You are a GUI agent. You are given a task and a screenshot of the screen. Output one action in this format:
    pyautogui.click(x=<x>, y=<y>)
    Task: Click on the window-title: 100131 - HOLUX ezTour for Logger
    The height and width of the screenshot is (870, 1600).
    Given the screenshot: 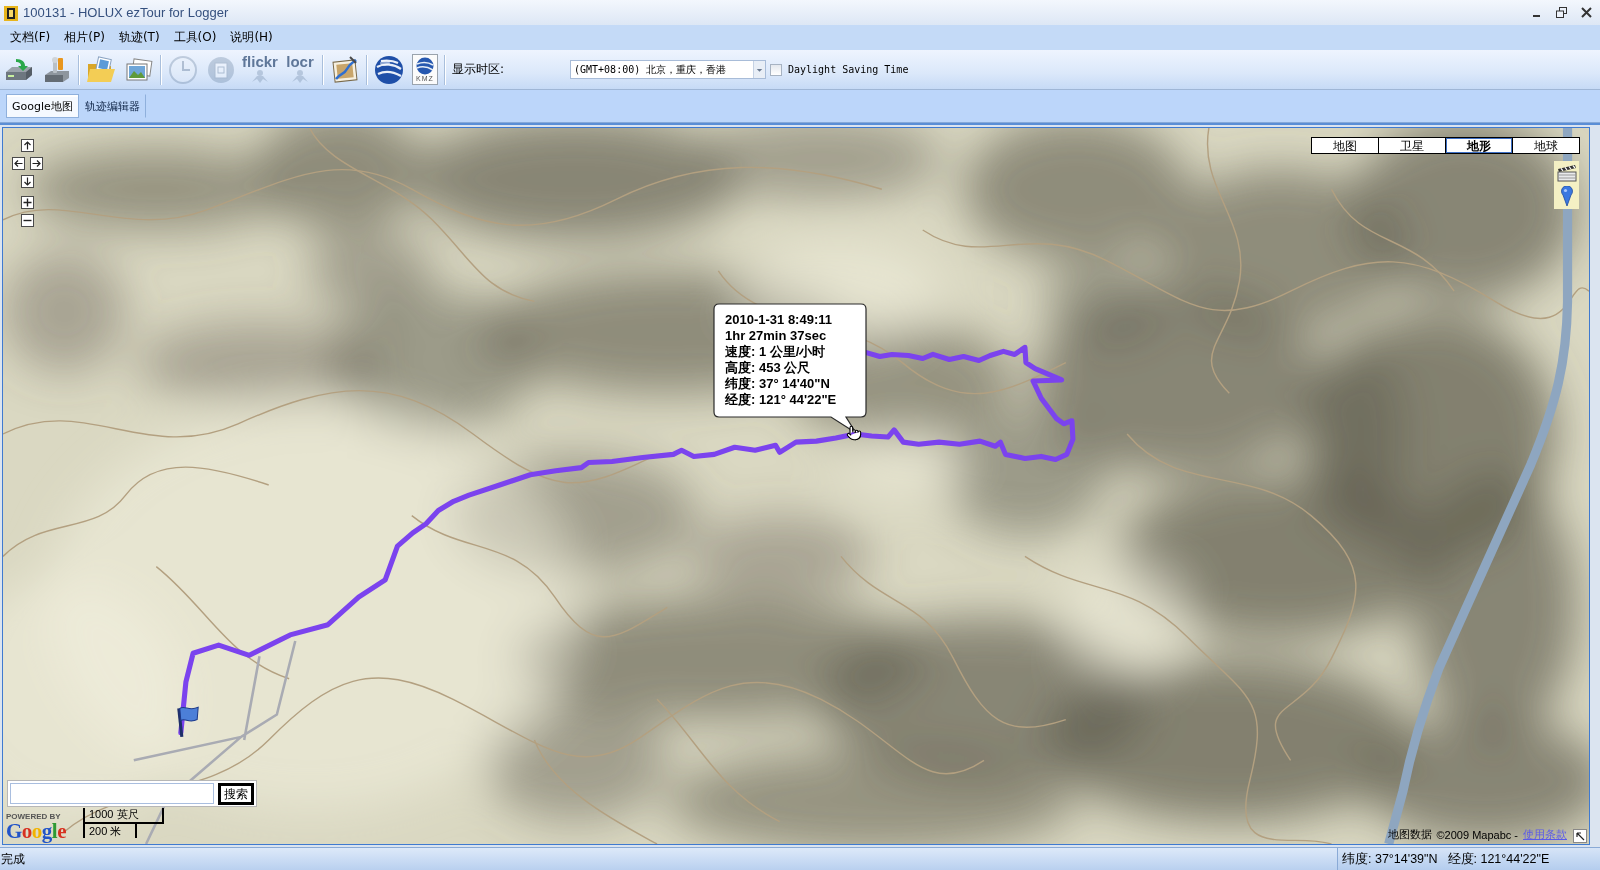 What is the action you would take?
    pyautogui.click(x=126, y=12)
    